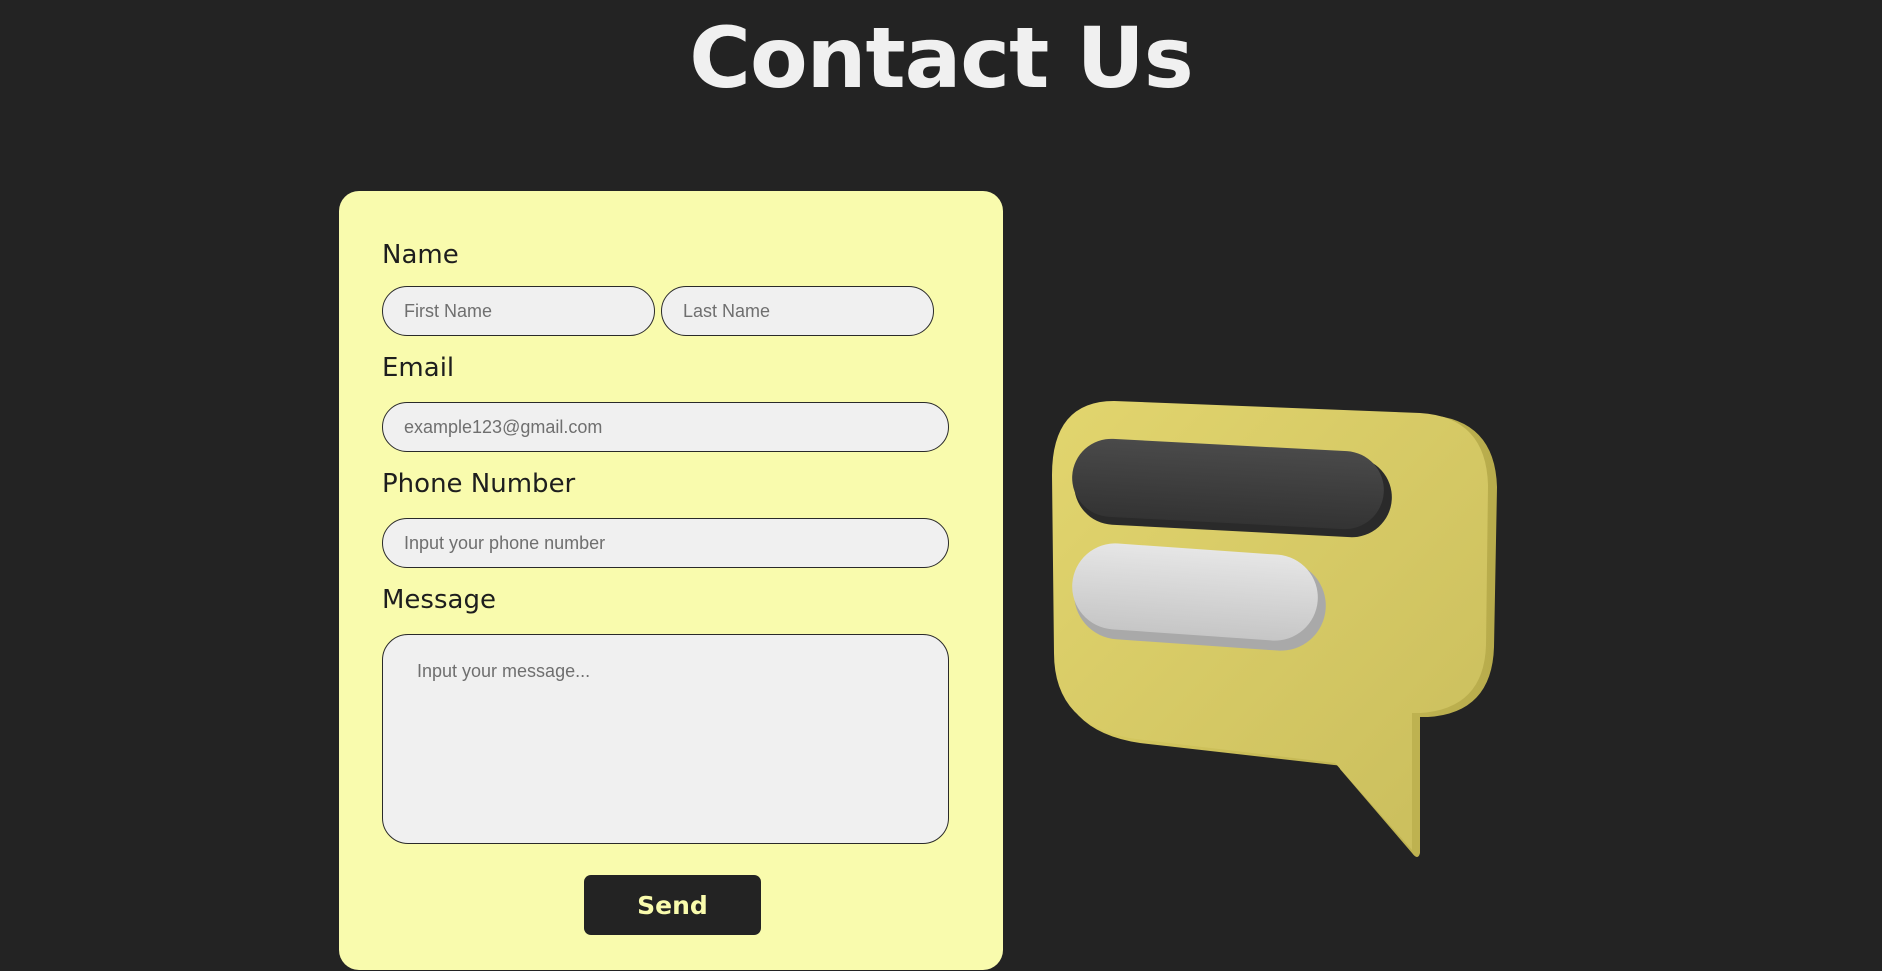  I want to click on first-name-input, so click(518, 311).